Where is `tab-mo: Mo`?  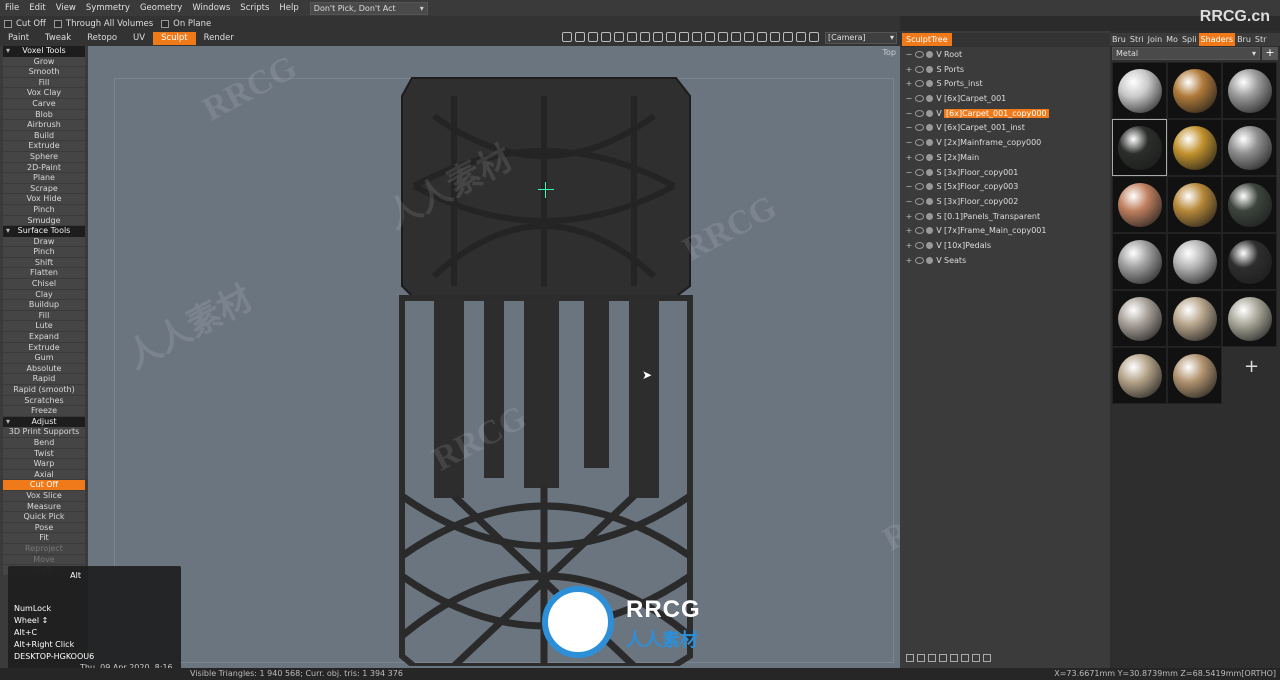 tab-mo: Mo is located at coordinates (1172, 39).